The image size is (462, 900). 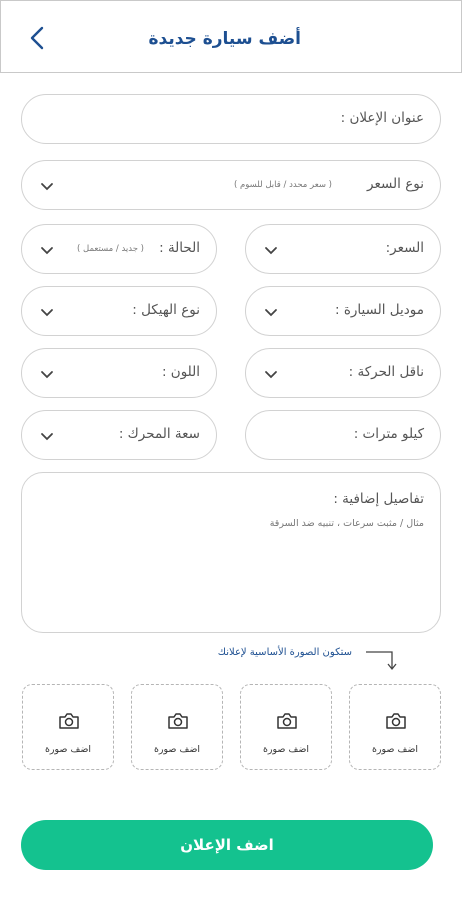 I want to click on add-photo-slot-4: اضف صورة, so click(x=68, y=727).